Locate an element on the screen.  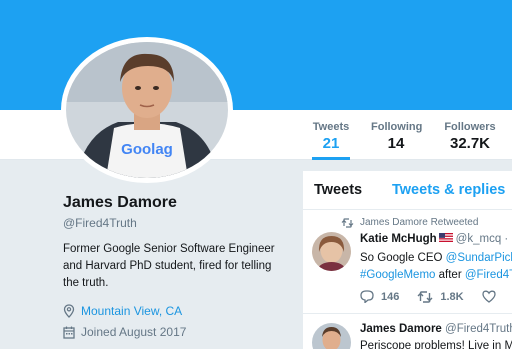
stat-followers-value: 32.7K is located at coordinates (470, 143).